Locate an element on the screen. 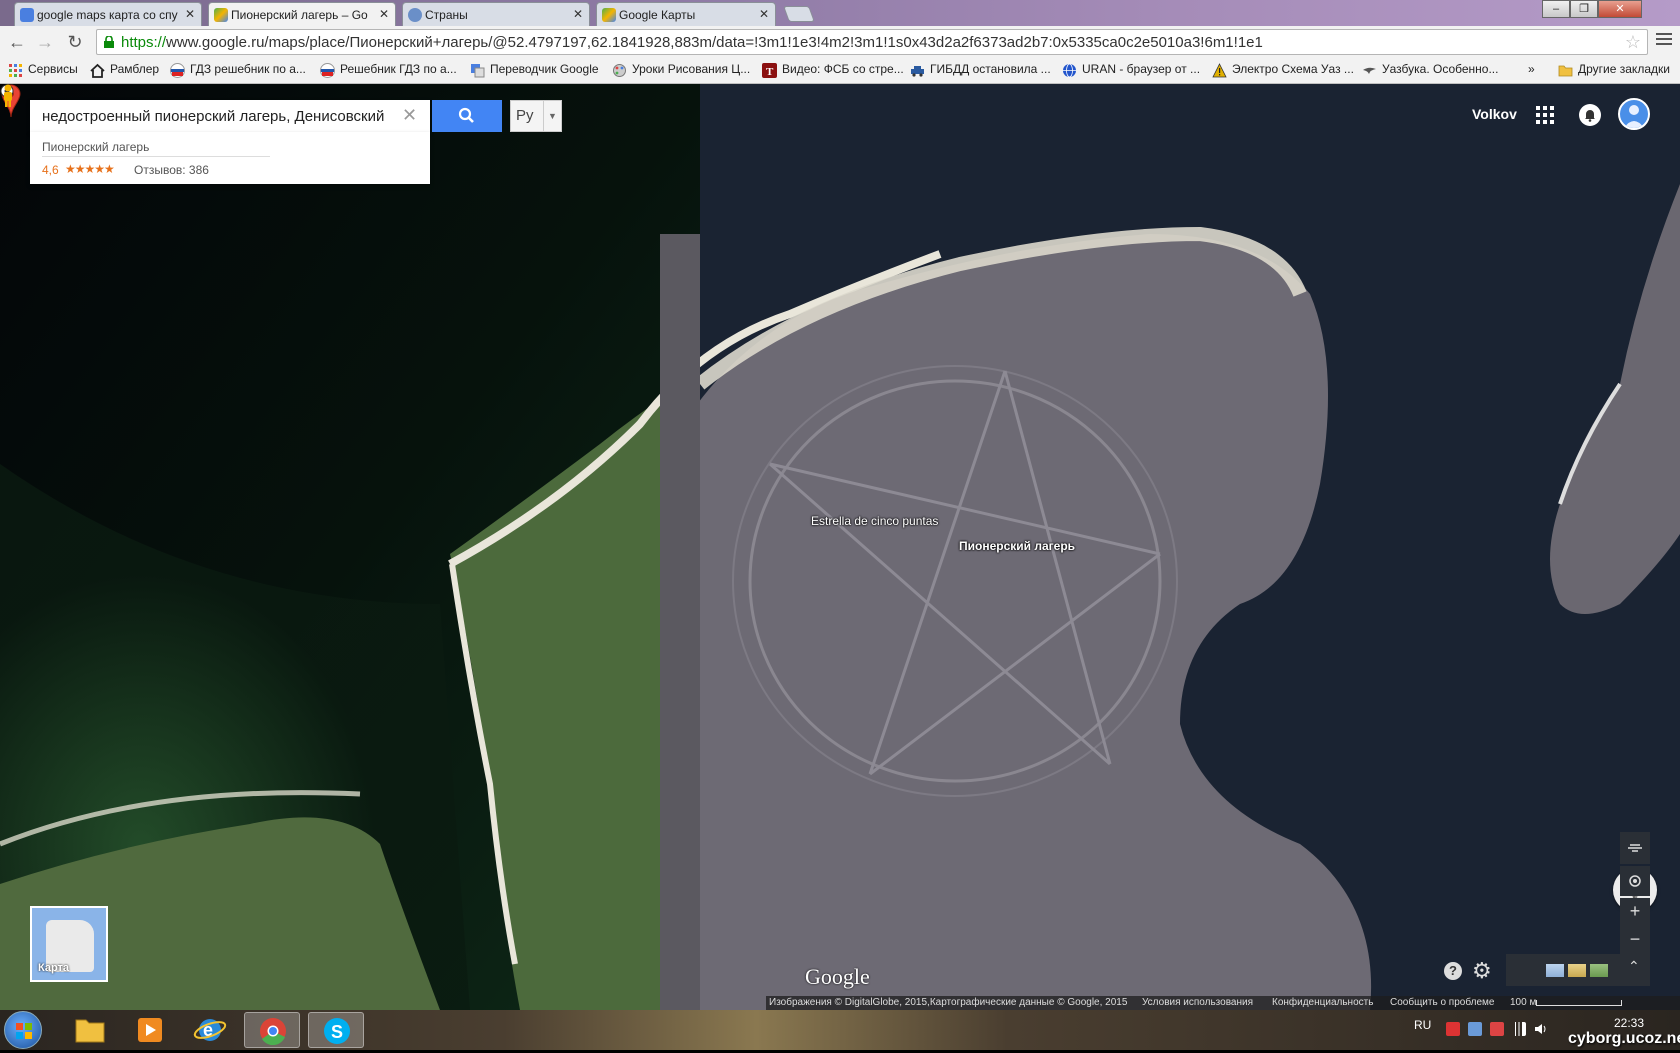 This screenshot has height=1053, width=1680. taskbar: e S RU 22:33 is located at coordinates (840, 1030).